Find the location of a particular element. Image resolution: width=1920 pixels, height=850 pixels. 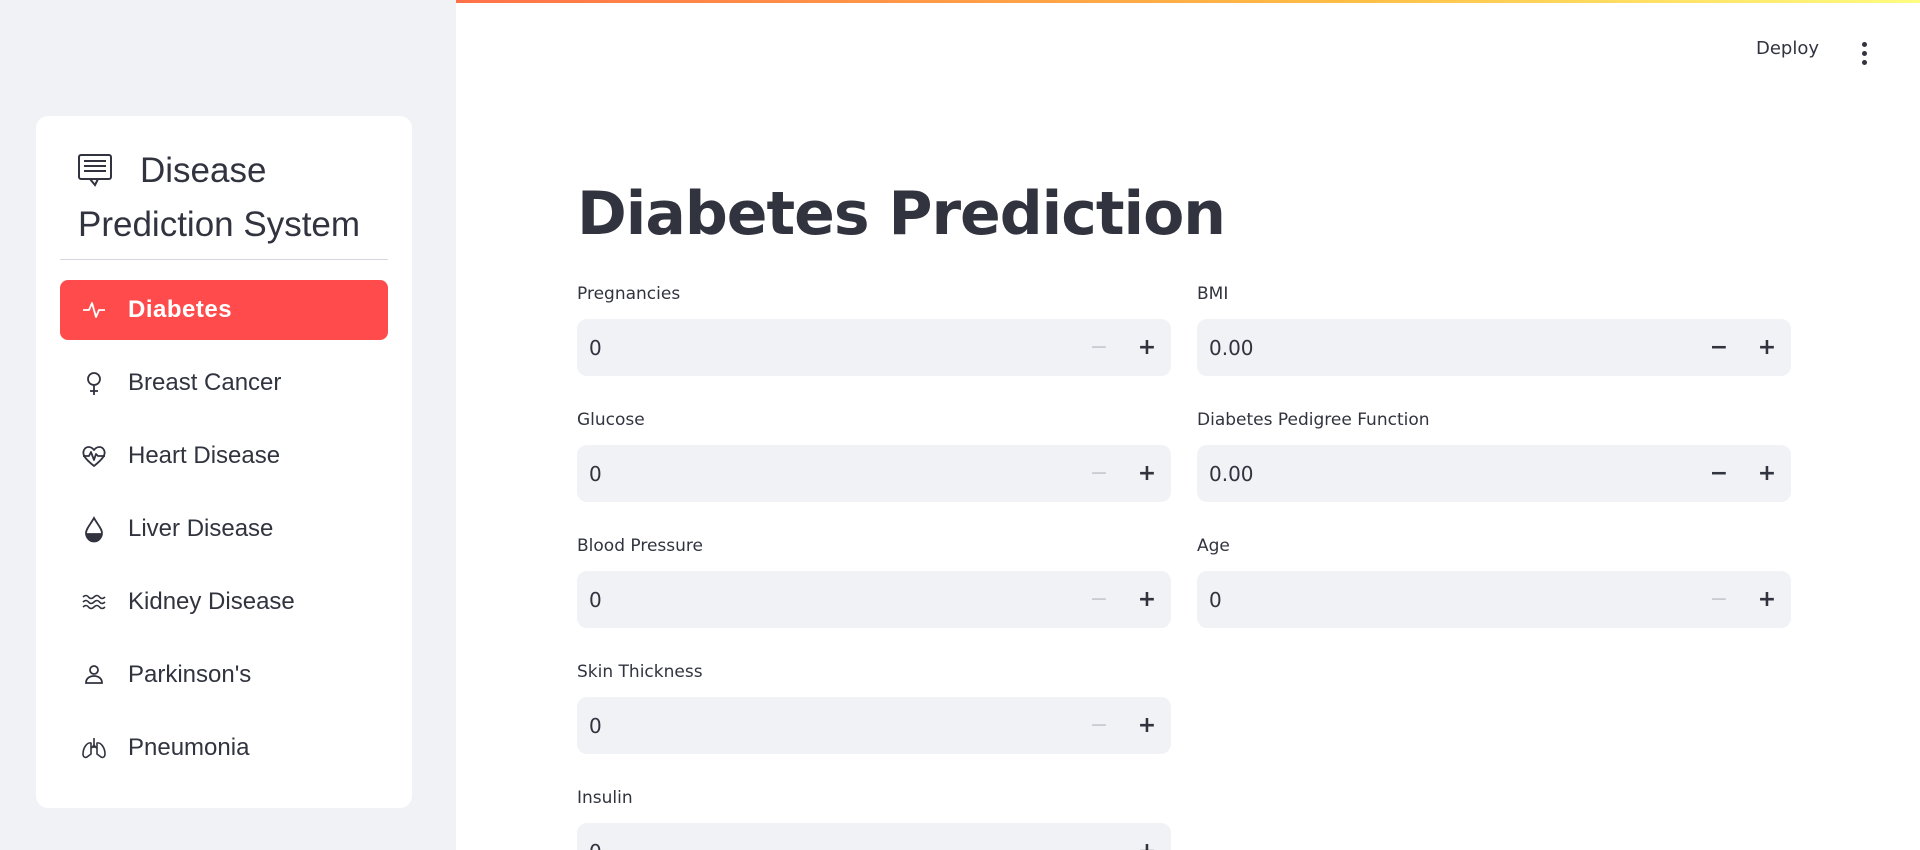

pregnancies-input-container: − + is located at coordinates (874, 347).